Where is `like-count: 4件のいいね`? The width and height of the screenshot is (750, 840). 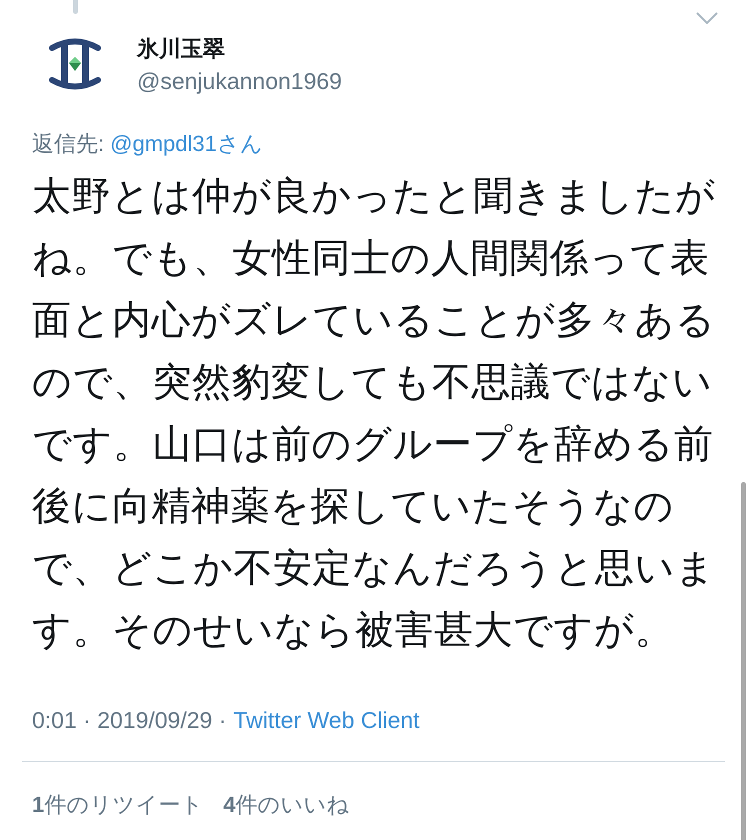 like-count: 4件のいいね is located at coordinates (286, 805).